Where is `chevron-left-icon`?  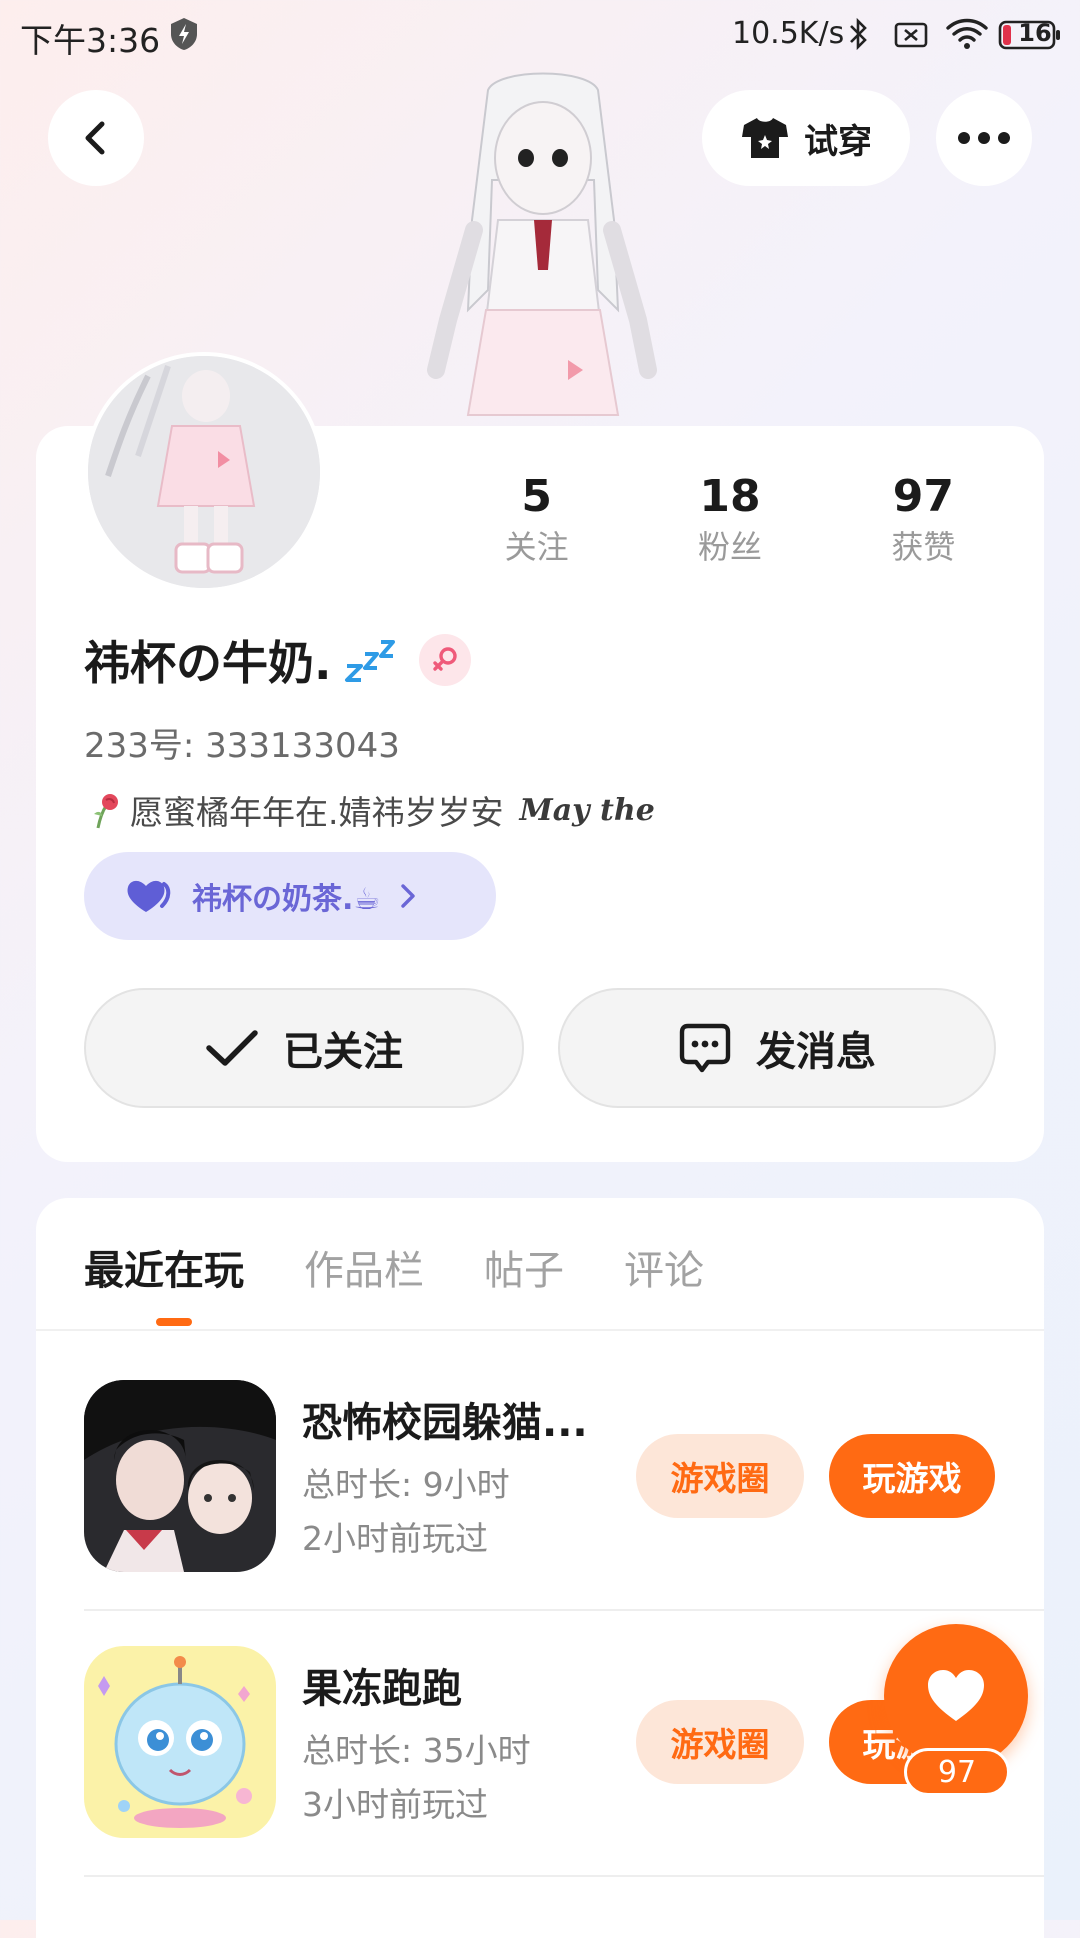 chevron-left-icon is located at coordinates (95, 138).